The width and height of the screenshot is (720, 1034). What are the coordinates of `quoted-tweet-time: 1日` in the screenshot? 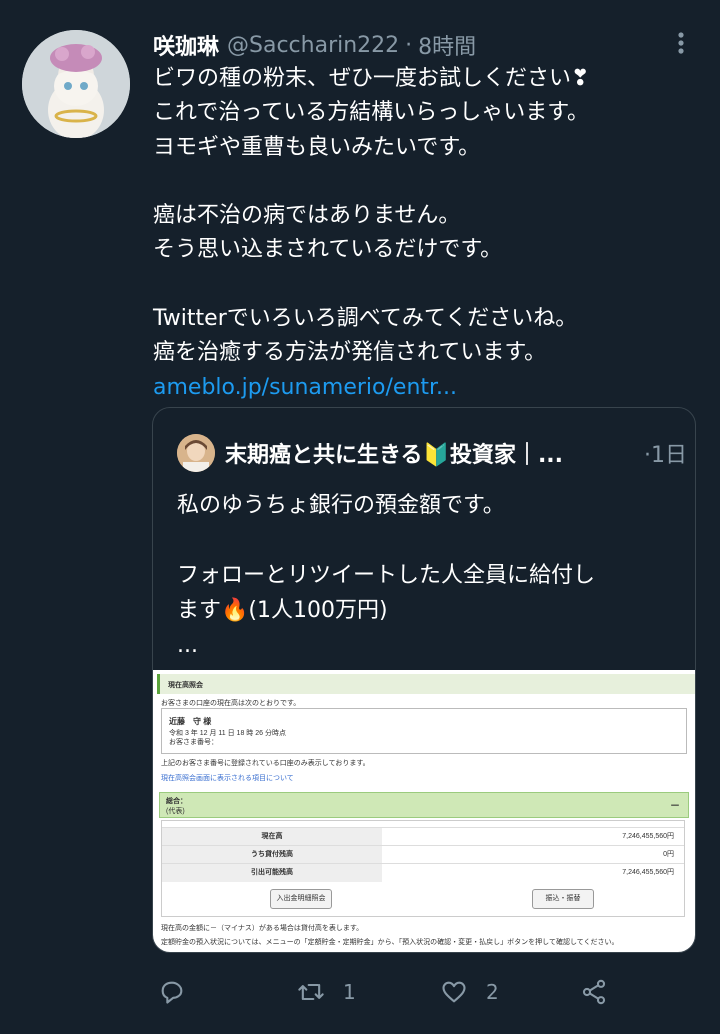 It's located at (669, 455).